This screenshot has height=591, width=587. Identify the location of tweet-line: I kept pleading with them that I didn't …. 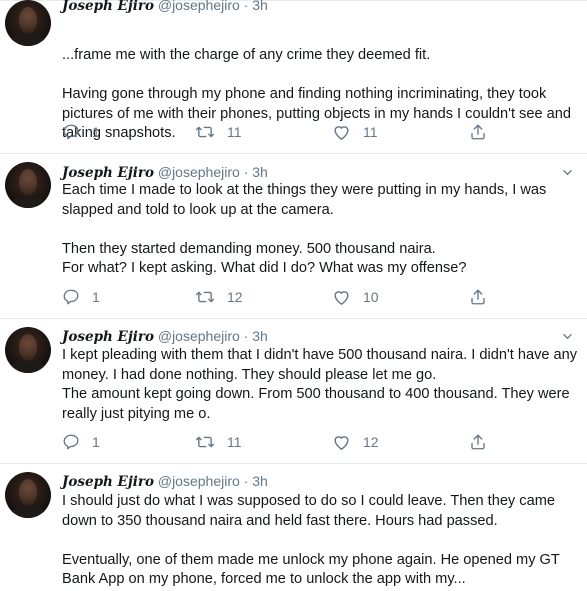
(320, 365).